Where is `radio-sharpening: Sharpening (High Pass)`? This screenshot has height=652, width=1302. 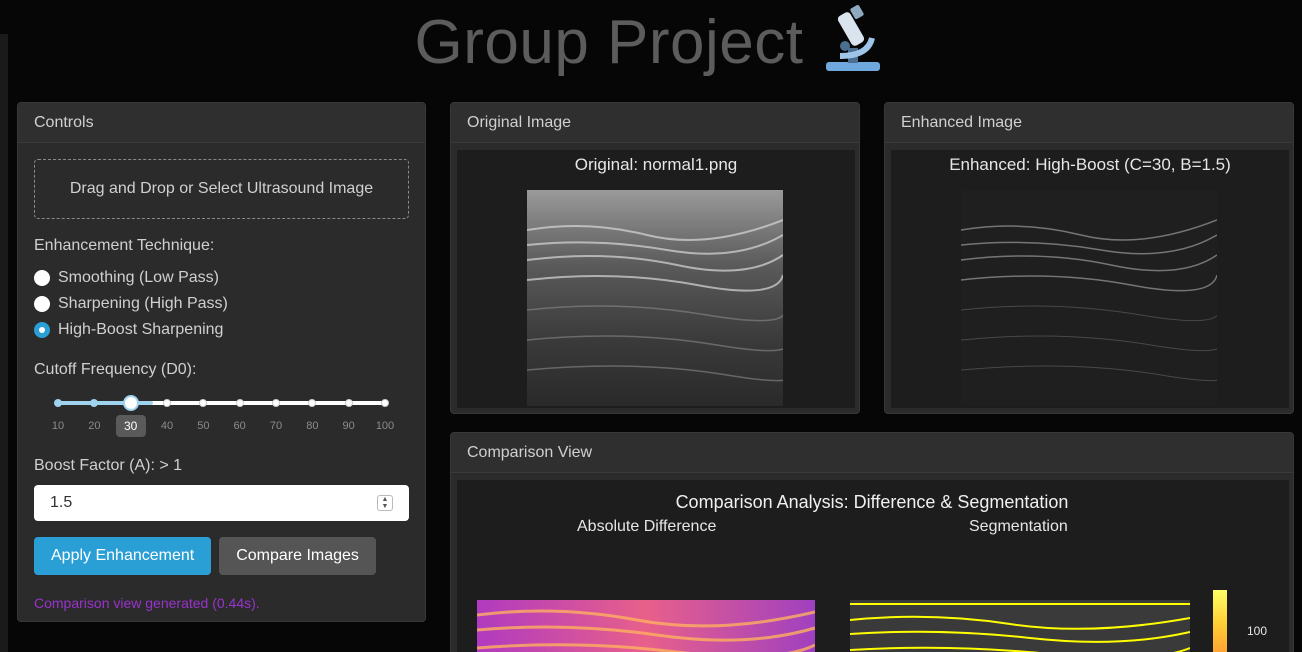
radio-sharpening: Sharpening (High Pass) is located at coordinates (221, 304).